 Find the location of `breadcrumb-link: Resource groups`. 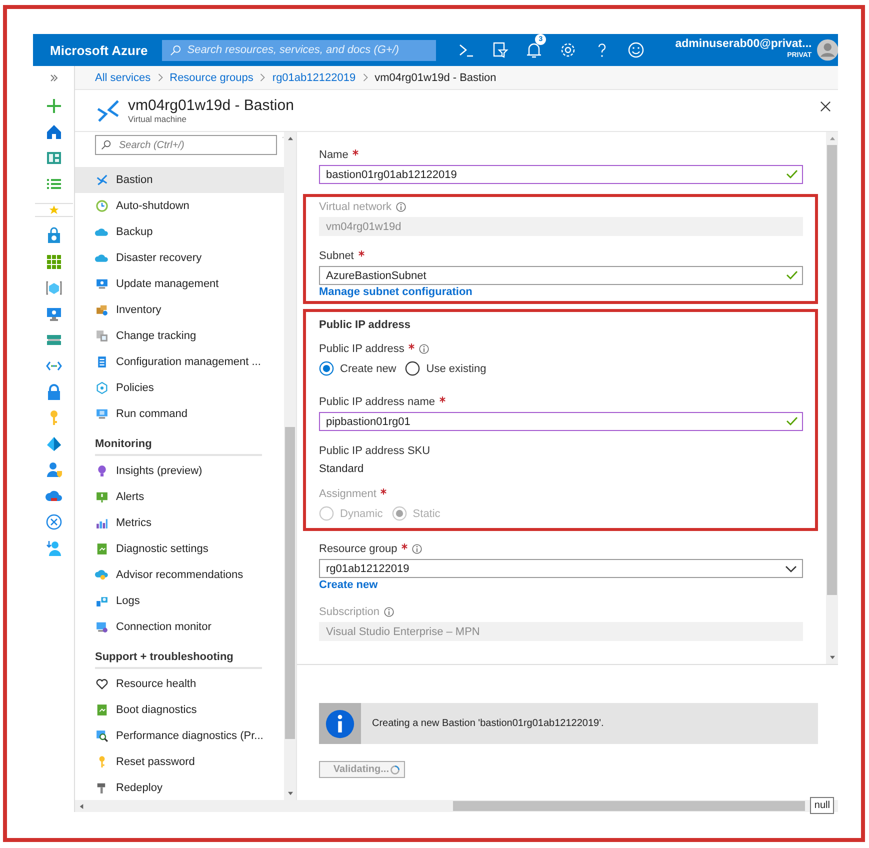

breadcrumb-link: Resource groups is located at coordinates (212, 78).